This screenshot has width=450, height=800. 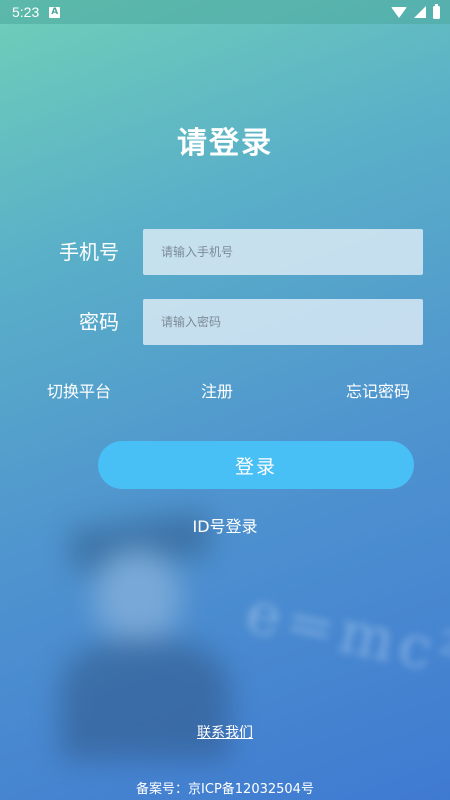 I want to click on password-row: 密码, so click(x=225, y=322).